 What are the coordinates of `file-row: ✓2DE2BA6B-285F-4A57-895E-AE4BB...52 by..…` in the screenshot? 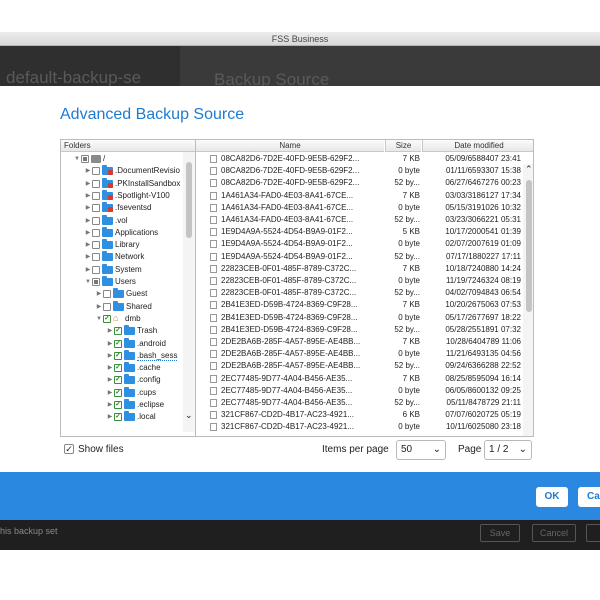 It's located at (364, 366).